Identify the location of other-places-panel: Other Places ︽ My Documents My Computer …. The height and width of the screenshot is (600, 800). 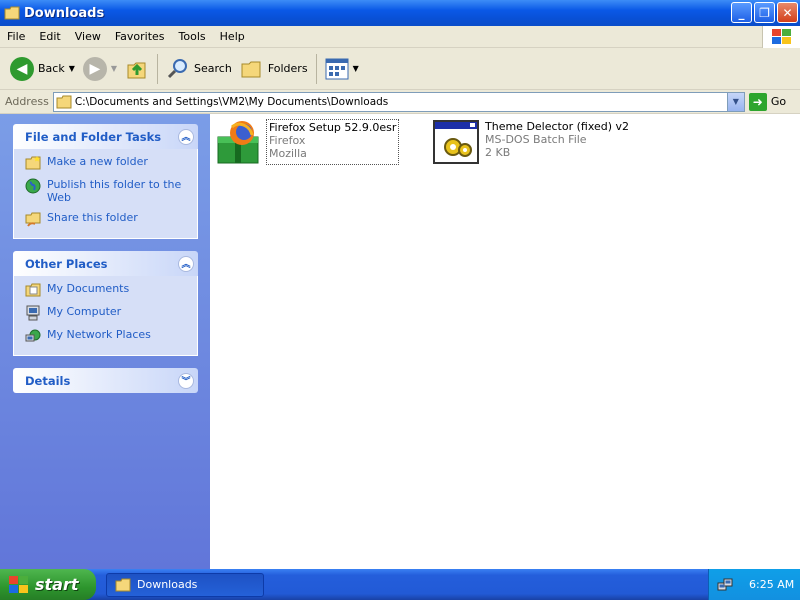
(105, 303).